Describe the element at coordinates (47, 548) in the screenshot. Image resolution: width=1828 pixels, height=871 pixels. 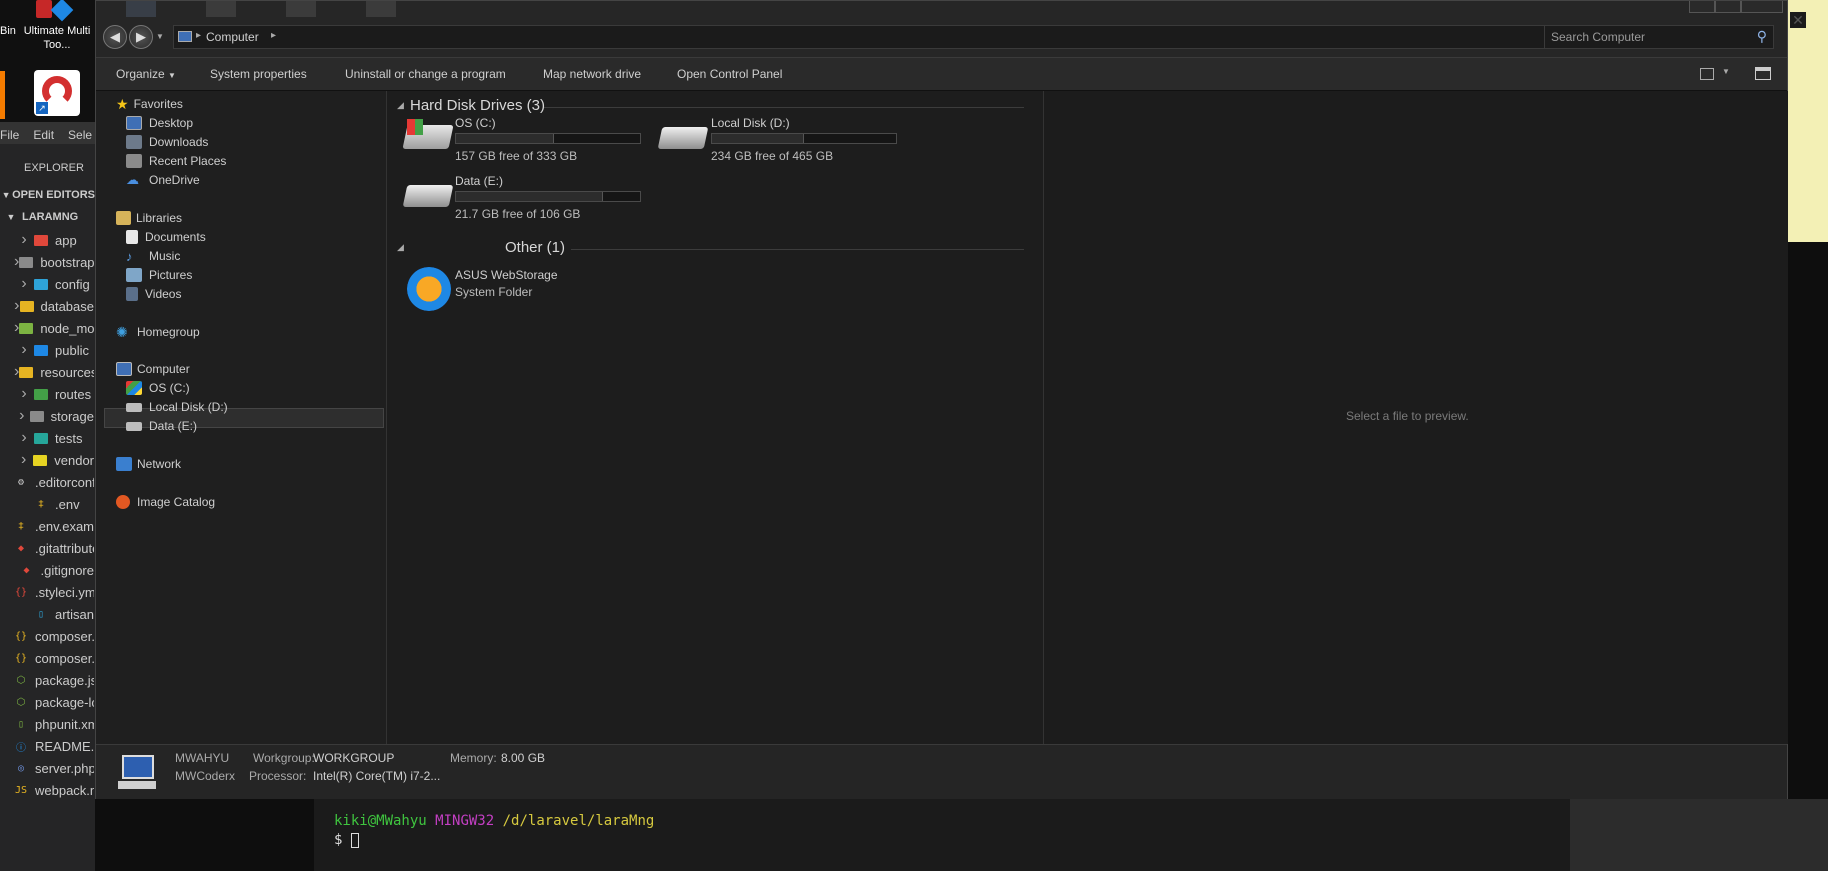
I see `tree-file: ◆ .gitattributes` at that location.